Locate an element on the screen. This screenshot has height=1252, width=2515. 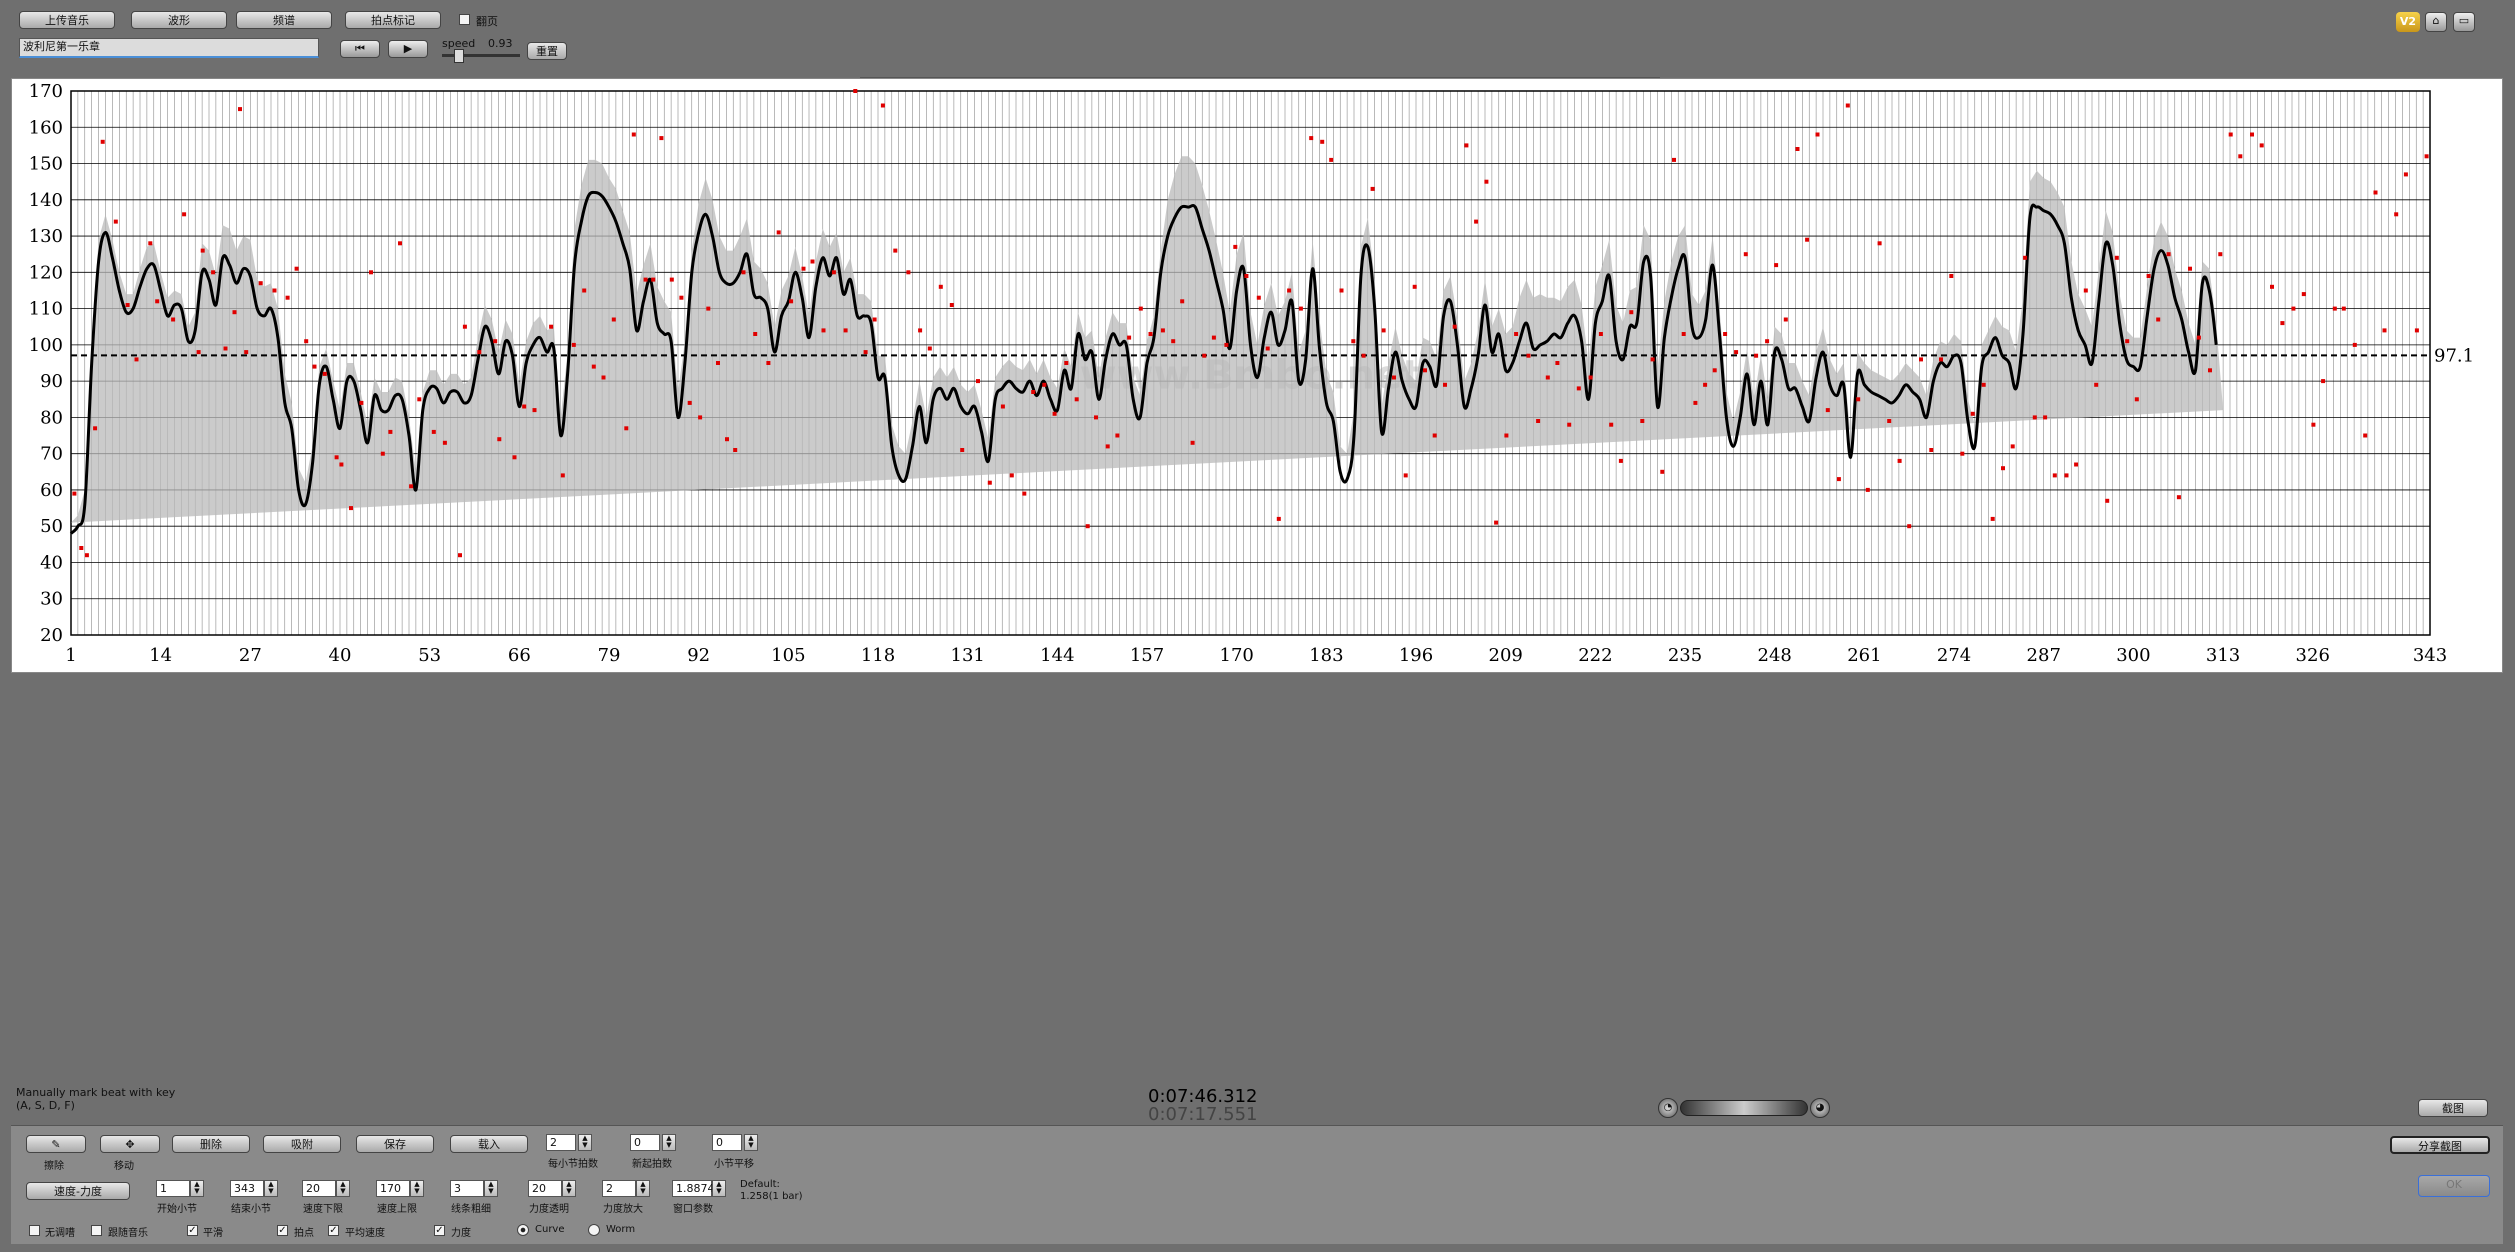
reset-button: 重置 is located at coordinates (547, 51).